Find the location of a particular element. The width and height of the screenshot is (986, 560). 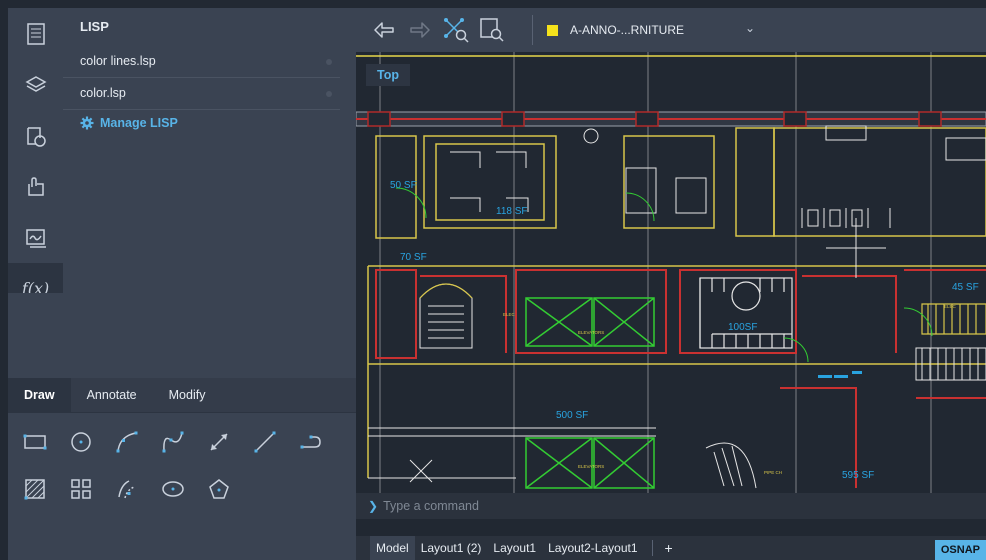

blocks-icon is located at coordinates (36, 136).